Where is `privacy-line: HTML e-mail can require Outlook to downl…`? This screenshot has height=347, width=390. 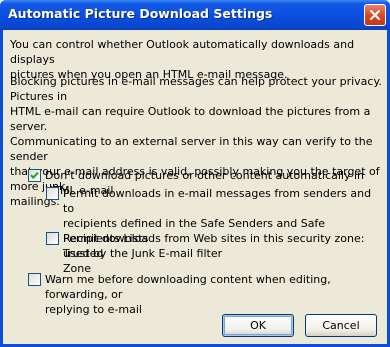
privacy-line: HTML e-mail can require Outlook to downl… is located at coordinates (190, 119).